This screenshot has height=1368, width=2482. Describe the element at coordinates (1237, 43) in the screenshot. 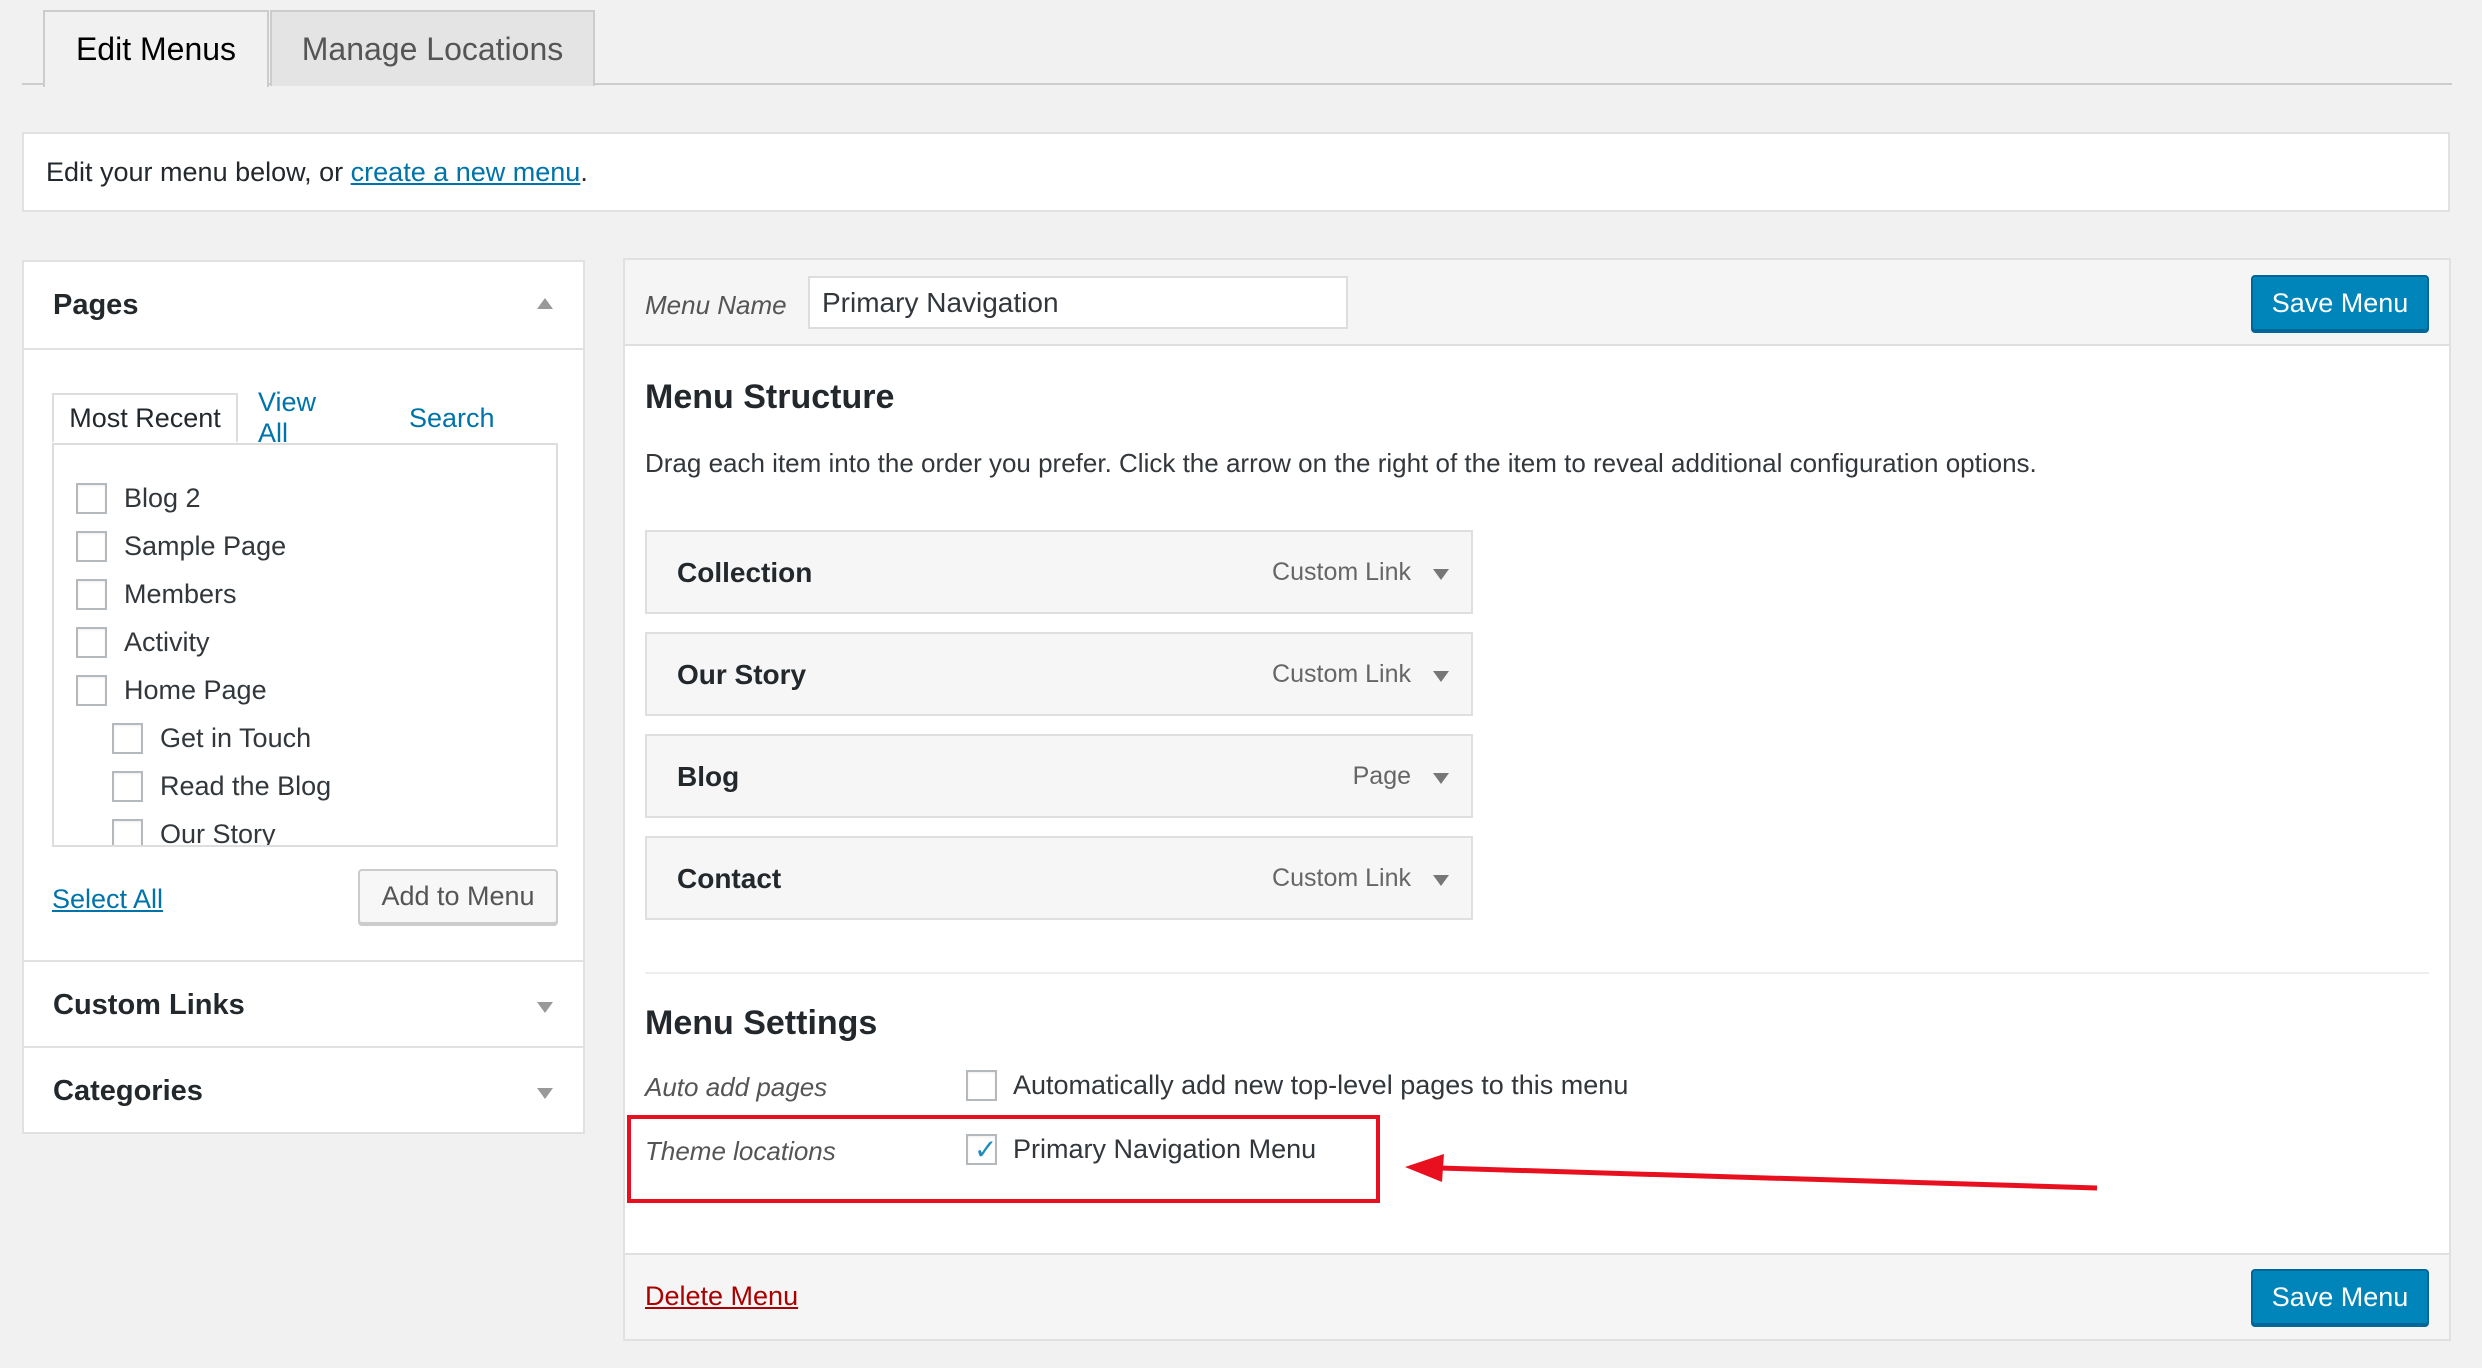

I see `nav-tab-wrapper: Edit Menus Manage Locations` at that location.